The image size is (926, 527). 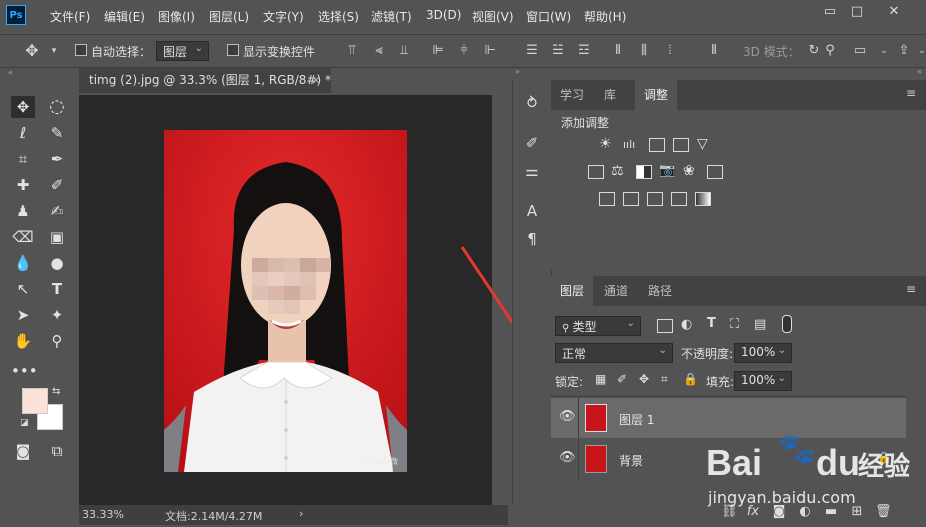 What do you see at coordinates (714, 51) in the screenshot?
I see `auto-align-icon: ⫴` at bounding box center [714, 51].